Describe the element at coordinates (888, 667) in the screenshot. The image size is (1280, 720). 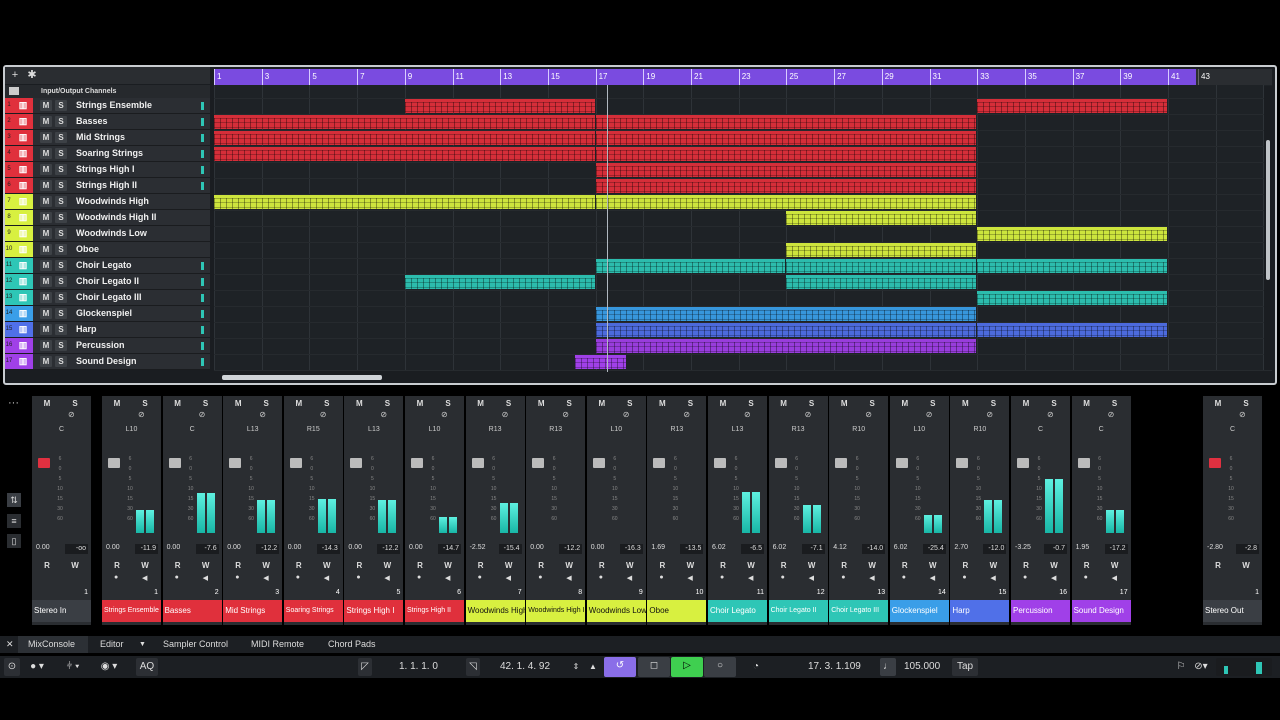
I see `tempo-mode-icon: ♩` at that location.